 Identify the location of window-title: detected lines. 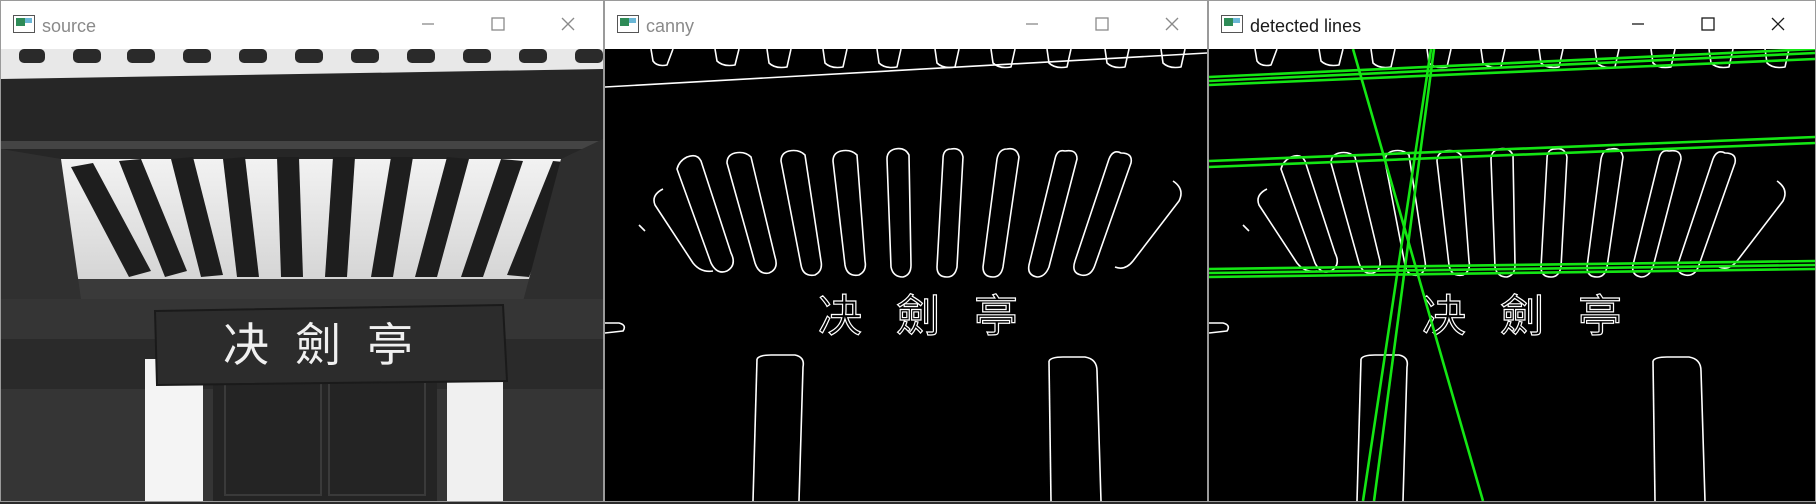
(1306, 26).